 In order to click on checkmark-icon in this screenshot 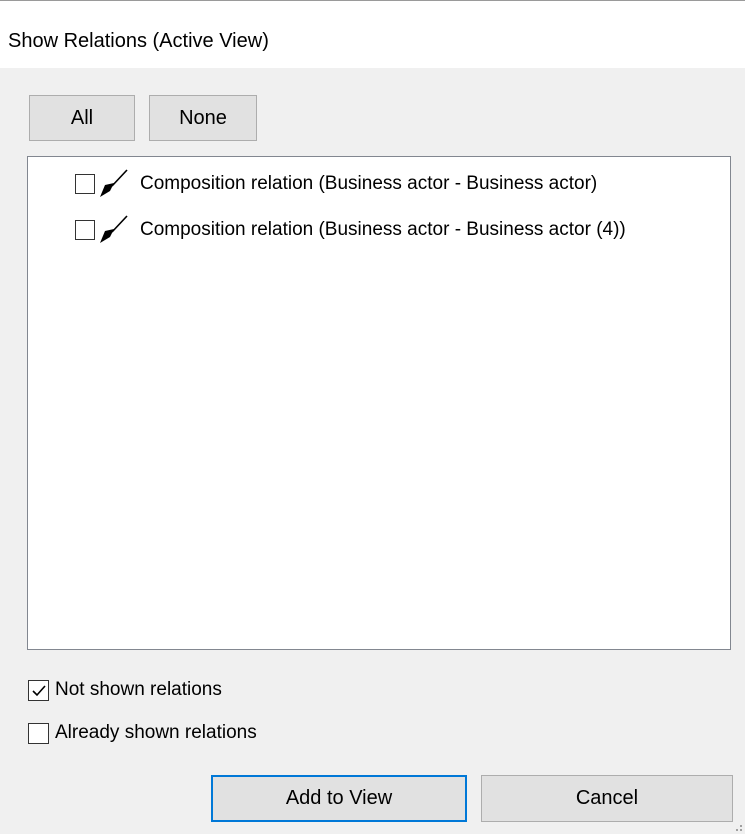, I will do `click(39, 690)`.